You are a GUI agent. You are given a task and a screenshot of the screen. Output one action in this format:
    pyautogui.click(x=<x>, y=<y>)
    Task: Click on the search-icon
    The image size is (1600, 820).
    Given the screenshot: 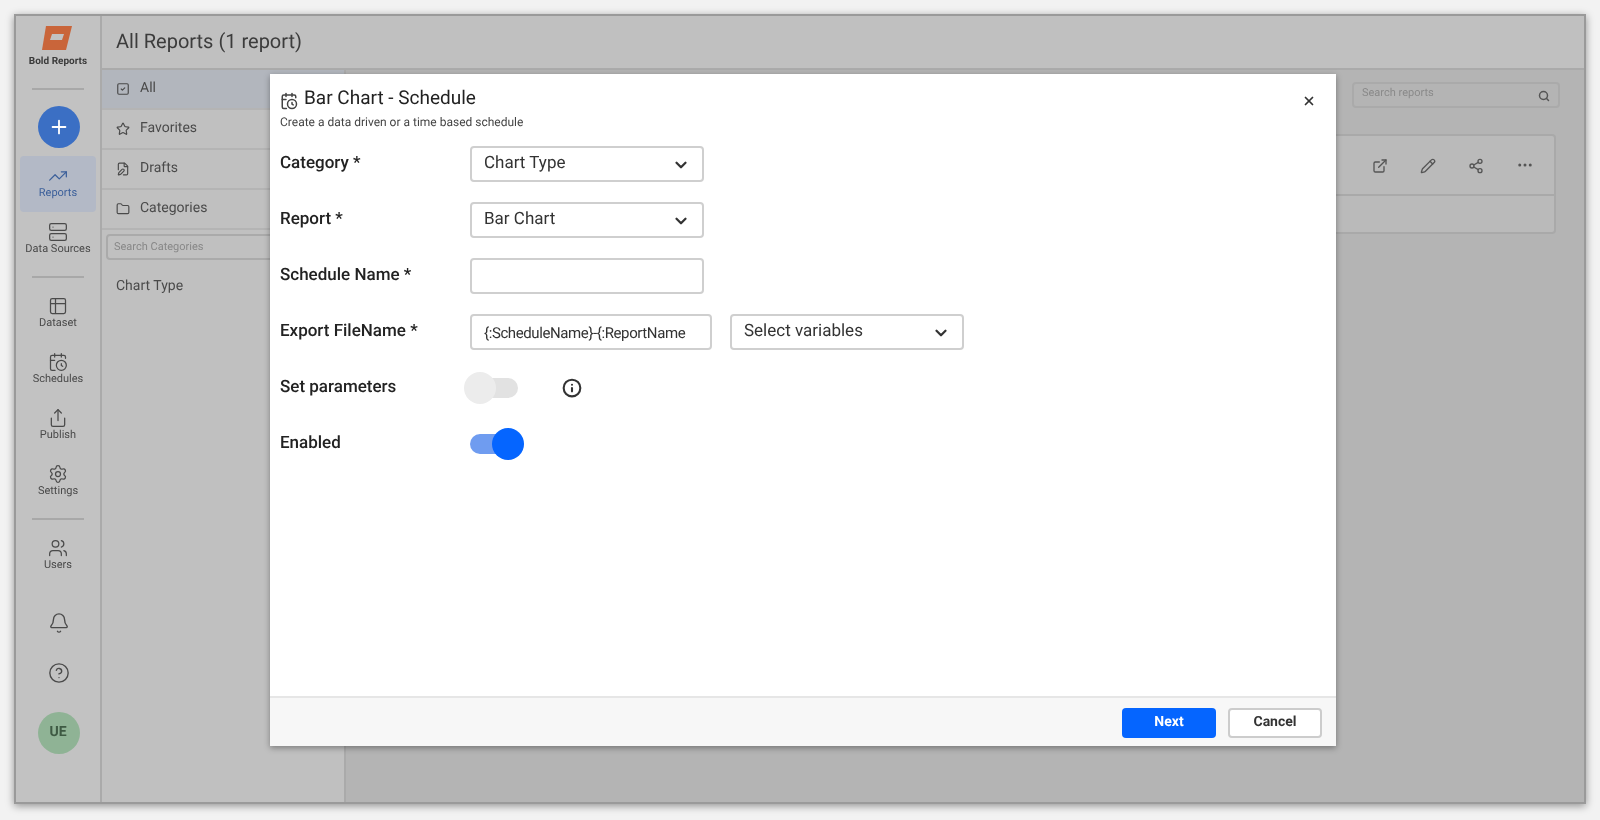 What is the action you would take?
    pyautogui.click(x=1544, y=95)
    